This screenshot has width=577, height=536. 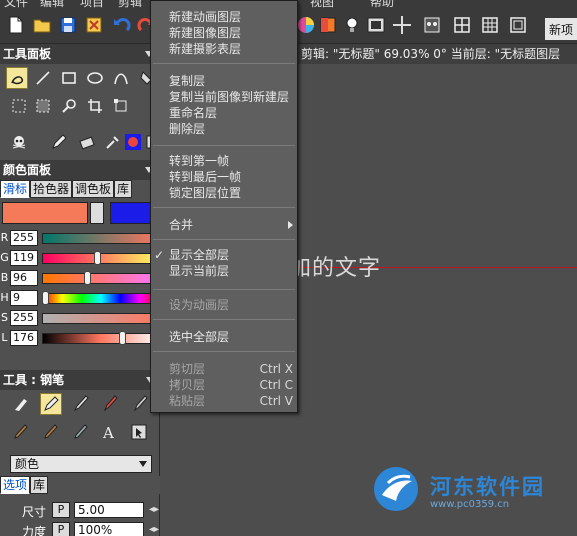 I want to click on menu-item: 剪切层 Ctrl X, so click(x=224, y=369).